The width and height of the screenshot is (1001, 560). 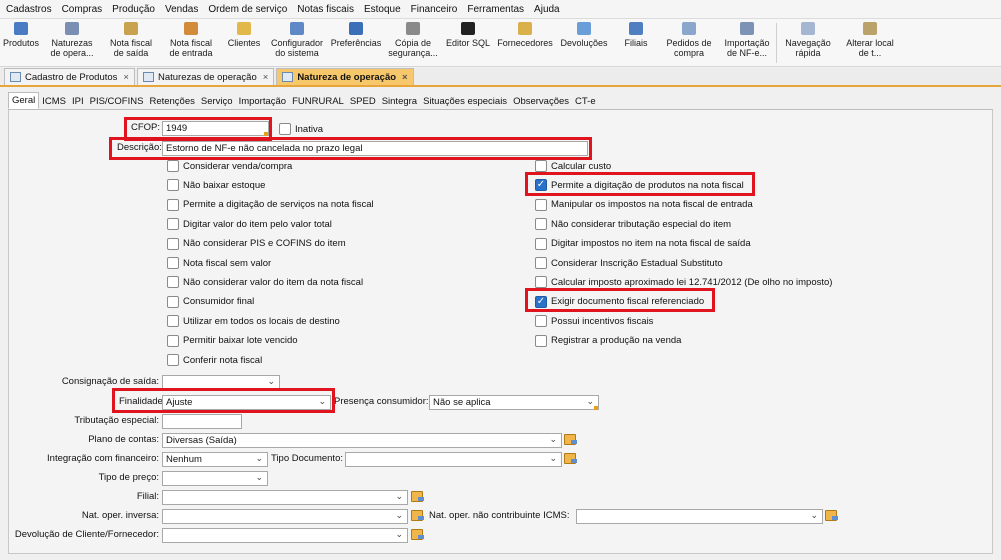 What do you see at coordinates (382, 9) in the screenshot?
I see `menu-item: Estoque` at bounding box center [382, 9].